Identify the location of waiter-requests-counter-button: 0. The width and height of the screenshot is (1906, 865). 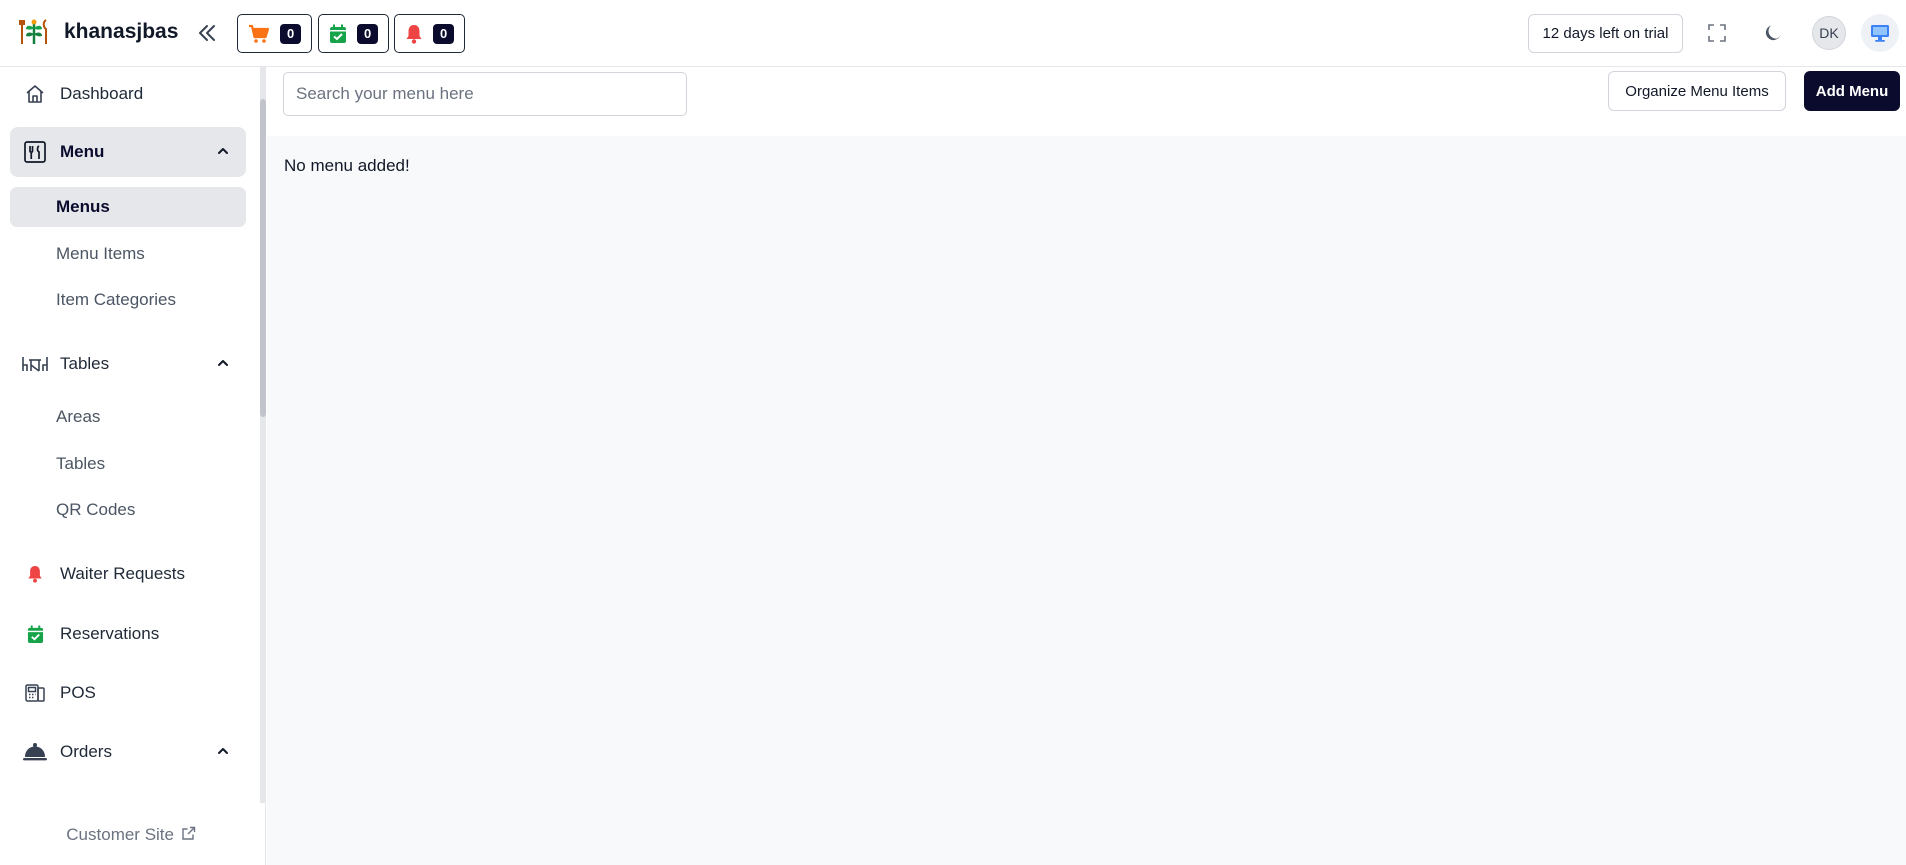
(430, 33).